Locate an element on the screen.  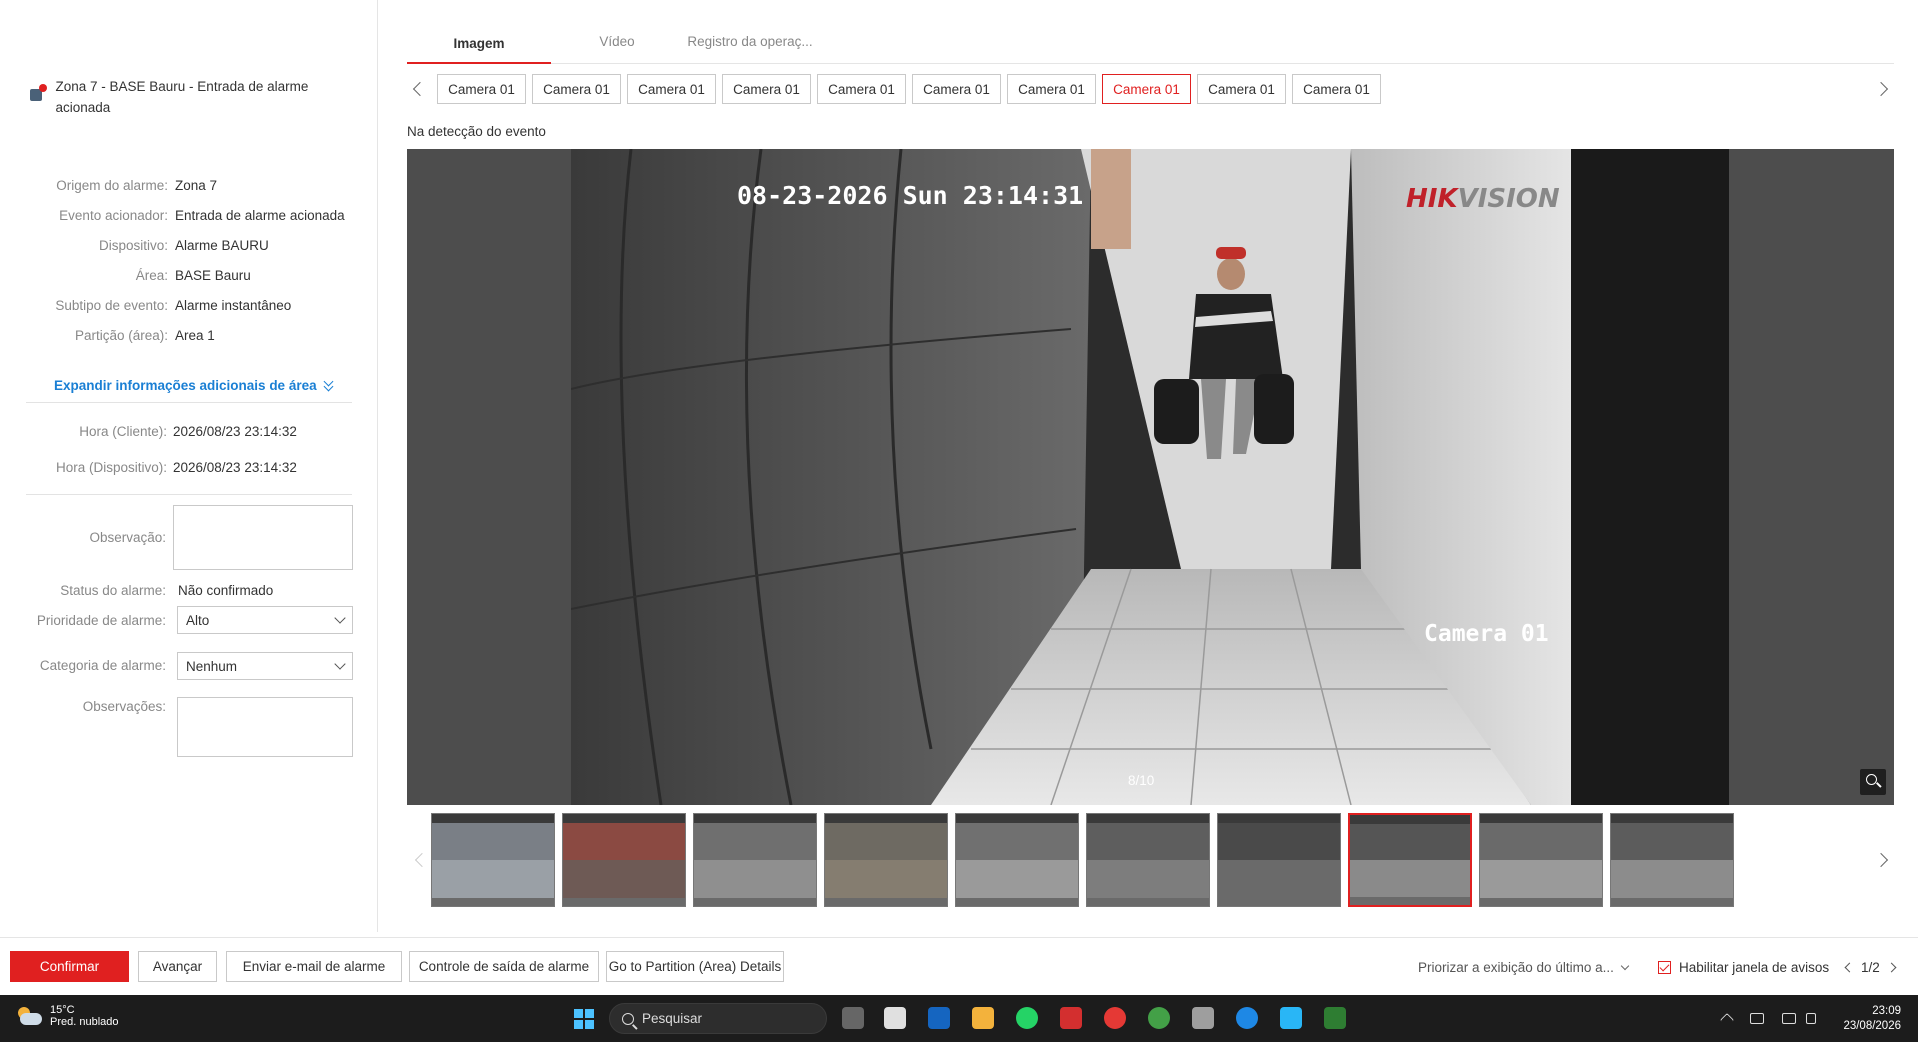
time-label: Hora (Cliente): is located at coordinates (123, 431).